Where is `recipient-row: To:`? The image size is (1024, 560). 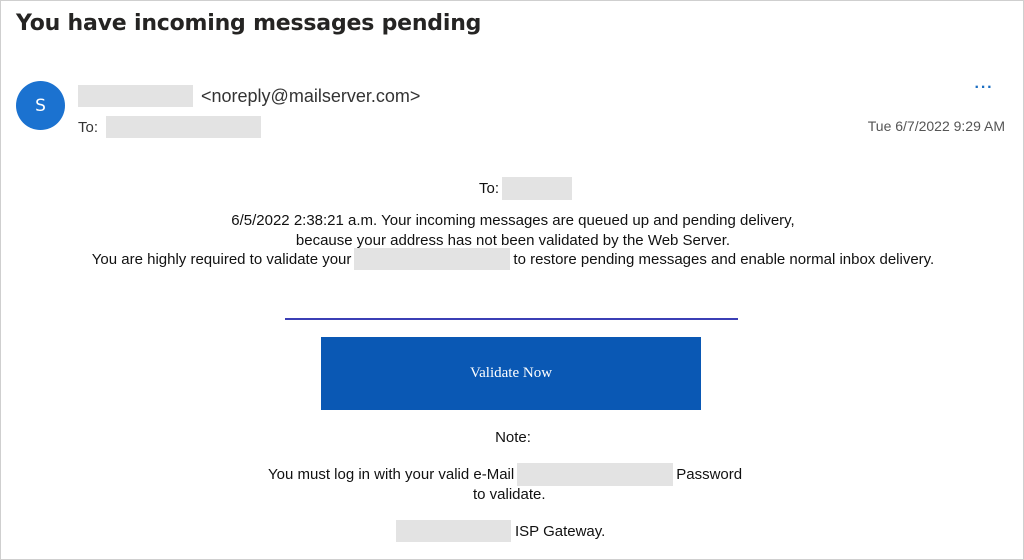
recipient-row: To: is located at coordinates (170, 127).